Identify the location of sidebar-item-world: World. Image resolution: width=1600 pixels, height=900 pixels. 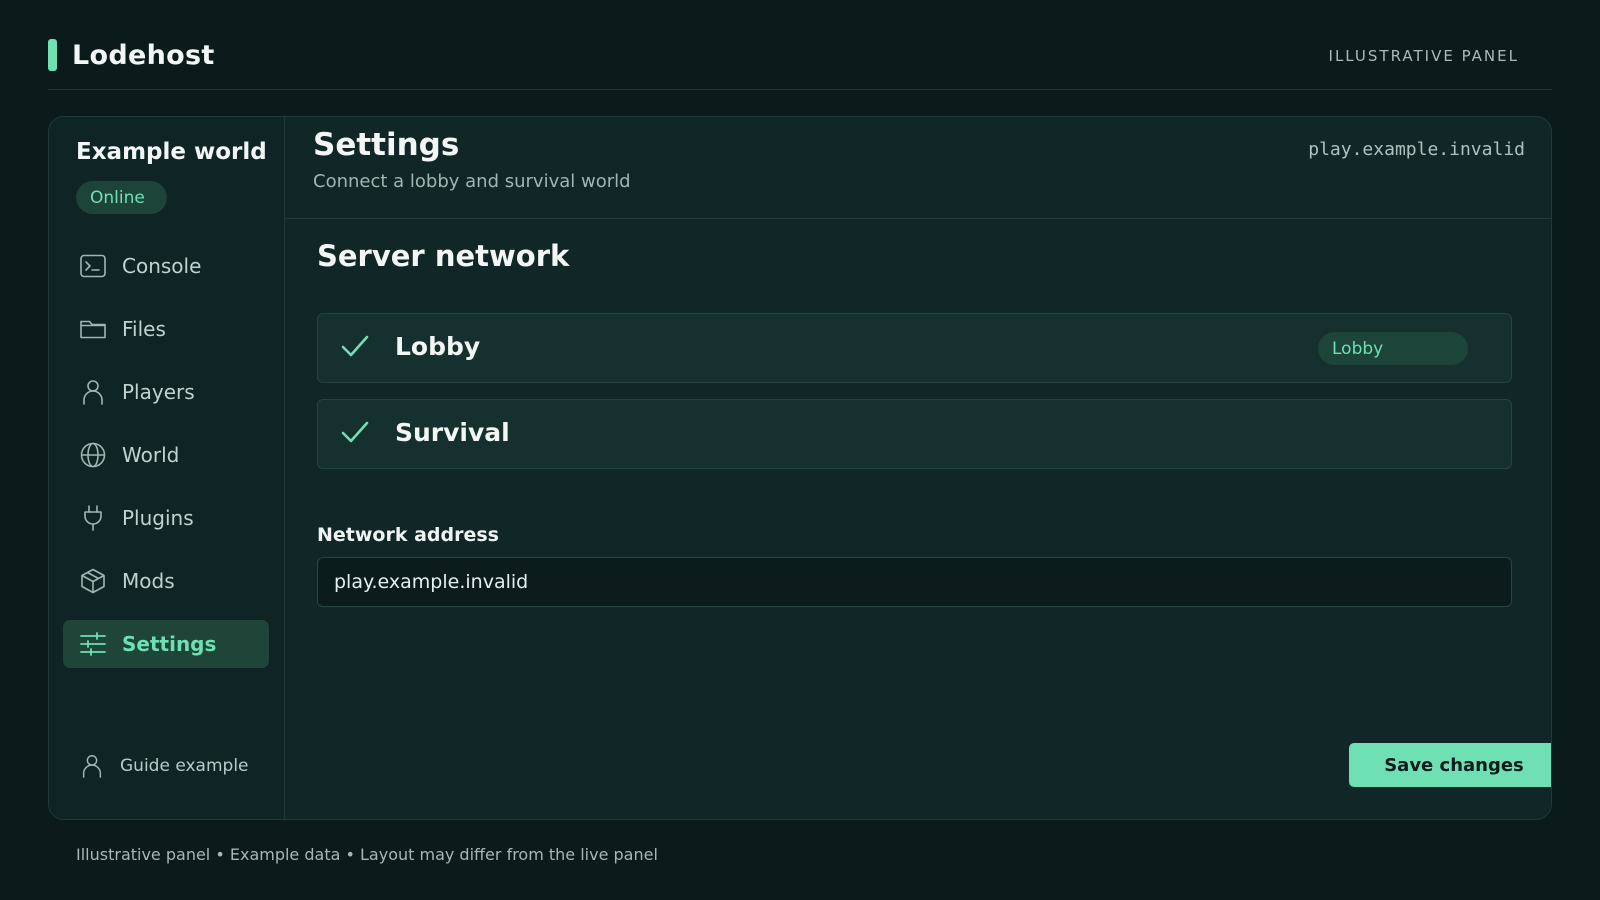
(166, 455).